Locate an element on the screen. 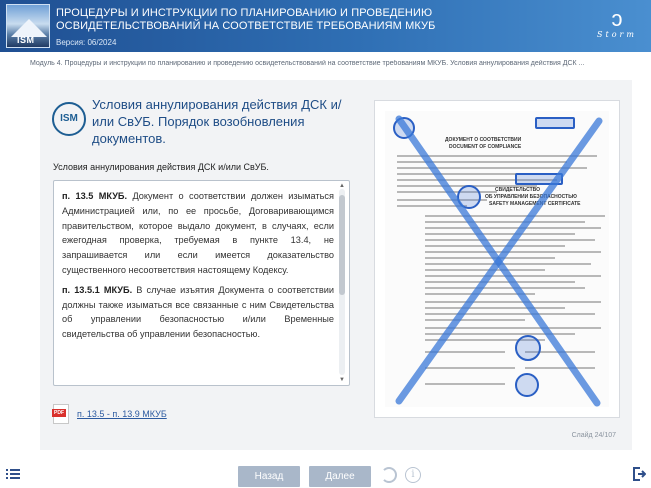  brand-logo: ↄ Storm is located at coordinates (617, 27).